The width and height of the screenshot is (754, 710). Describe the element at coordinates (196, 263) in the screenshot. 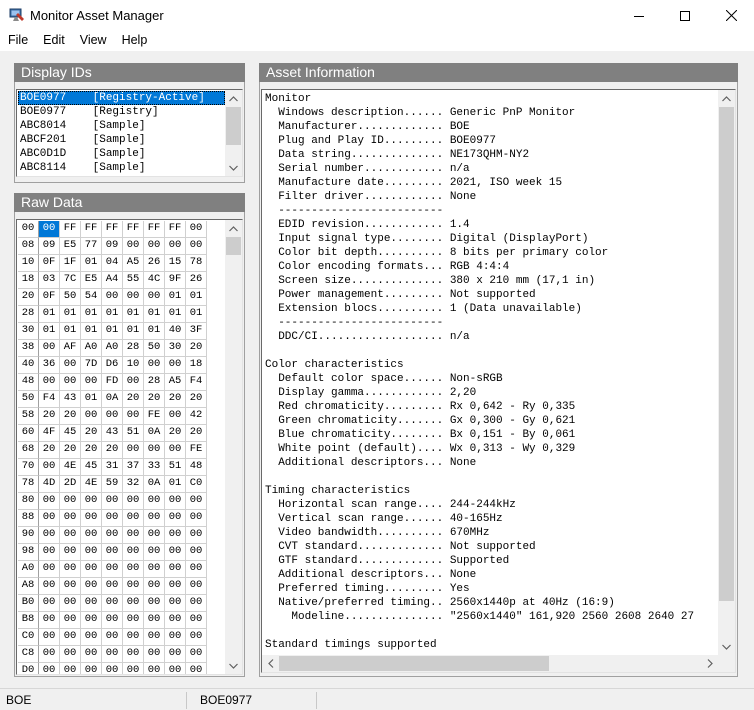

I see `raw-data-byte: 78` at that location.